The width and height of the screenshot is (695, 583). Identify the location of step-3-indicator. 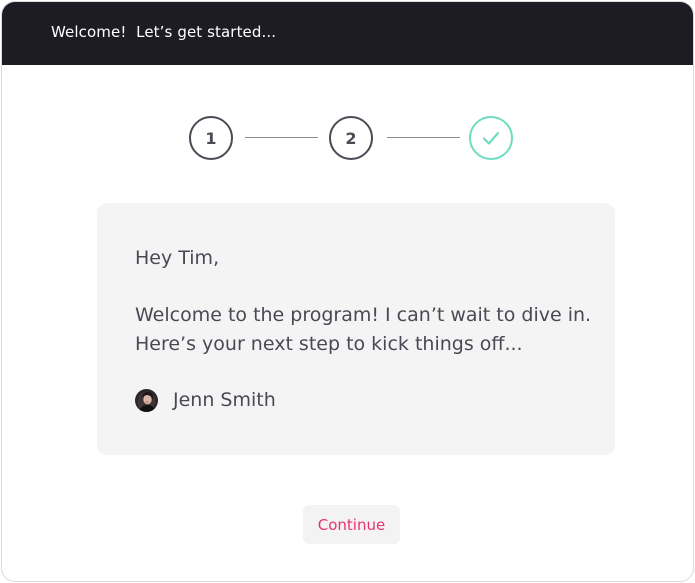
(491, 138).